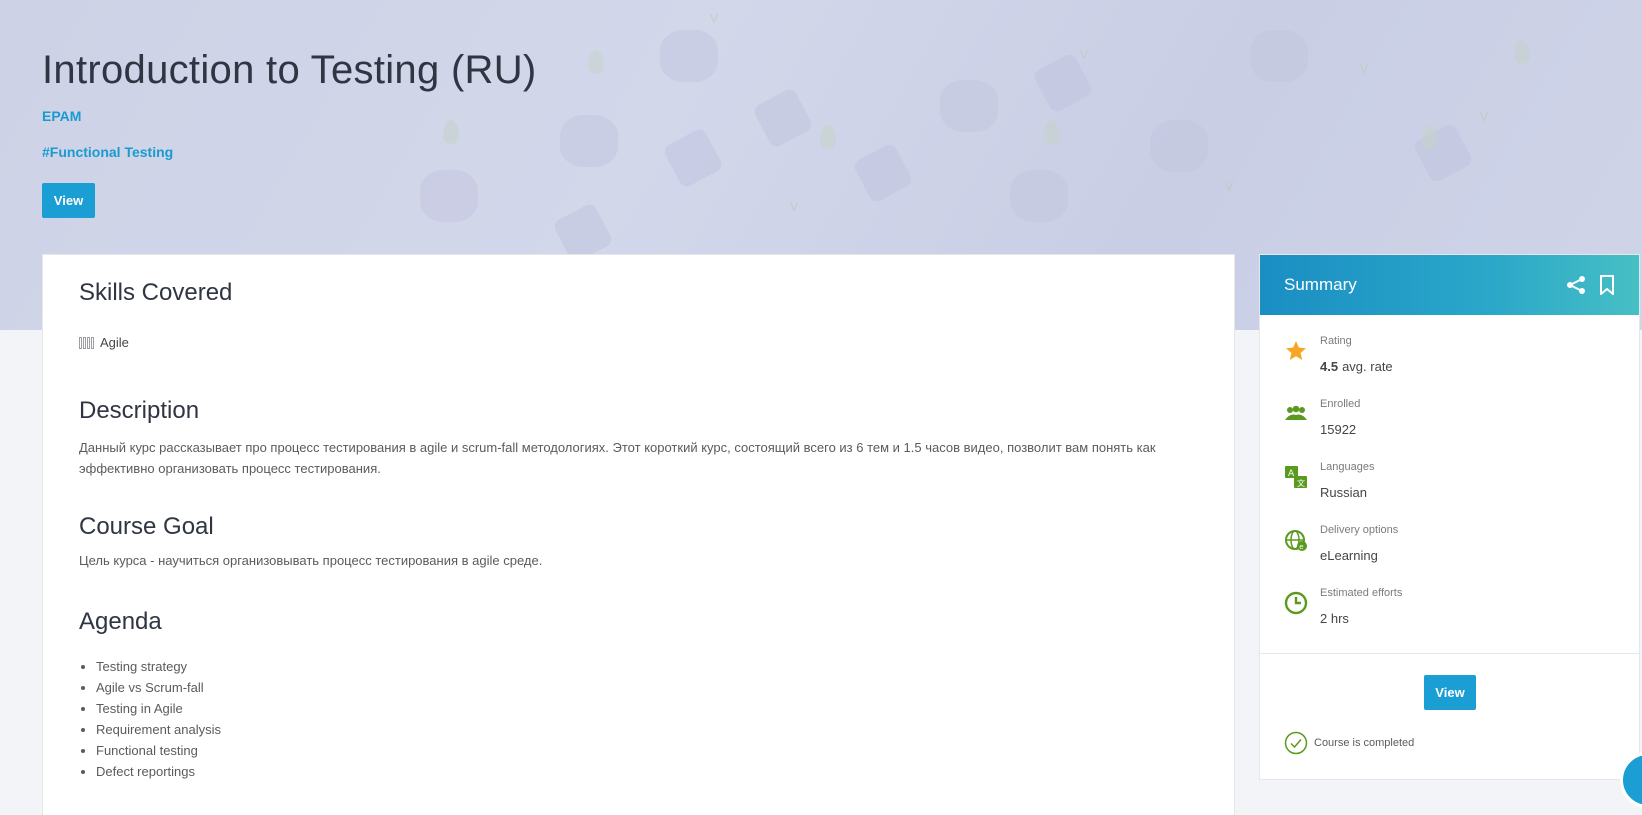 The width and height of the screenshot is (1642, 815). What do you see at coordinates (1607, 285) in the screenshot?
I see `bookmark-icon` at bounding box center [1607, 285].